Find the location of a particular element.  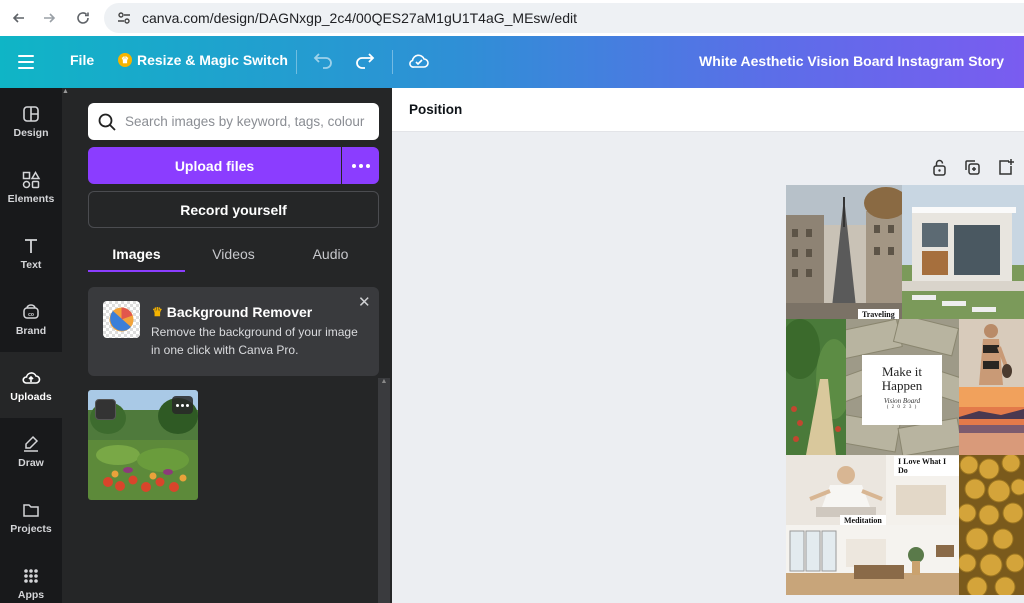

media-tabs: Images Videos Audio is located at coordinates (233, 255).